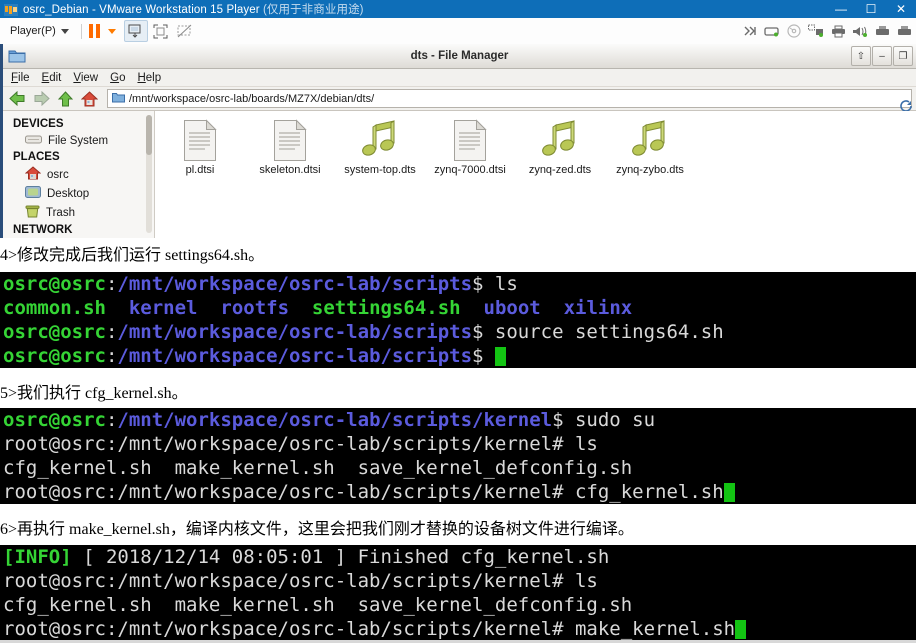 The height and width of the screenshot is (643, 916). I want to click on hard-disk-icon, so click(772, 31).